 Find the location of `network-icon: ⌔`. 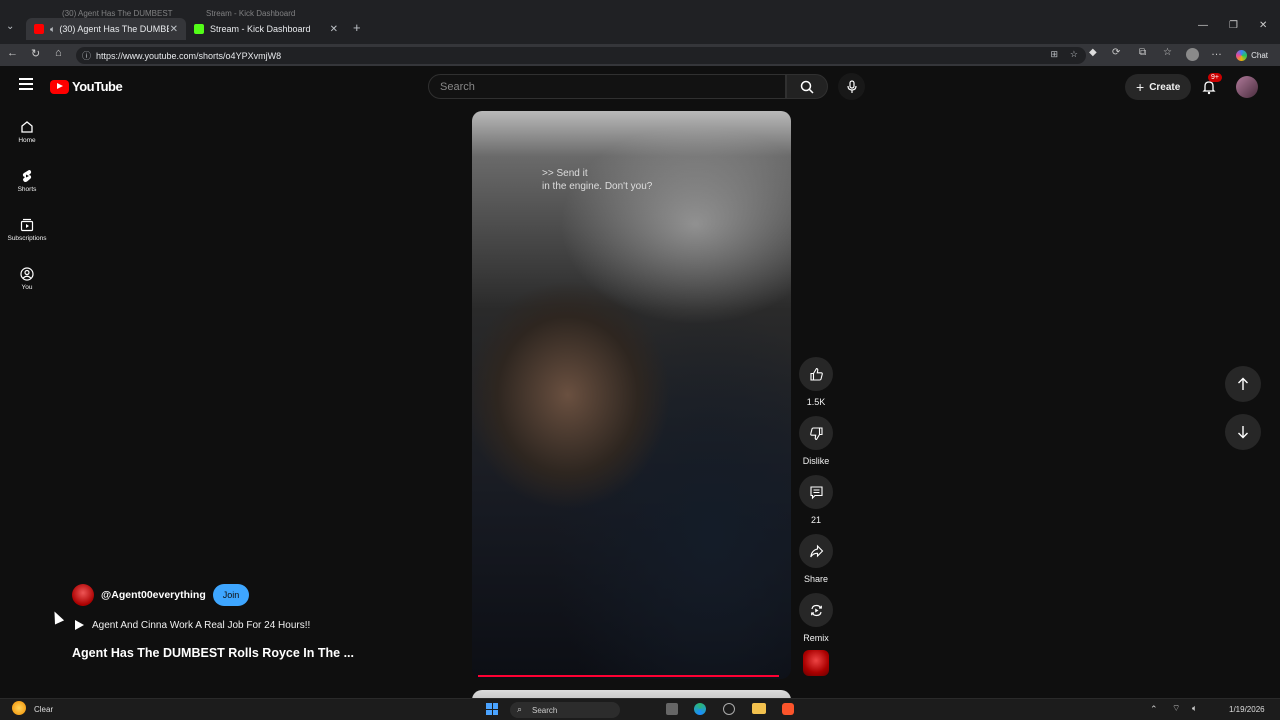

network-icon: ⌔ is located at coordinates (1176, 708).